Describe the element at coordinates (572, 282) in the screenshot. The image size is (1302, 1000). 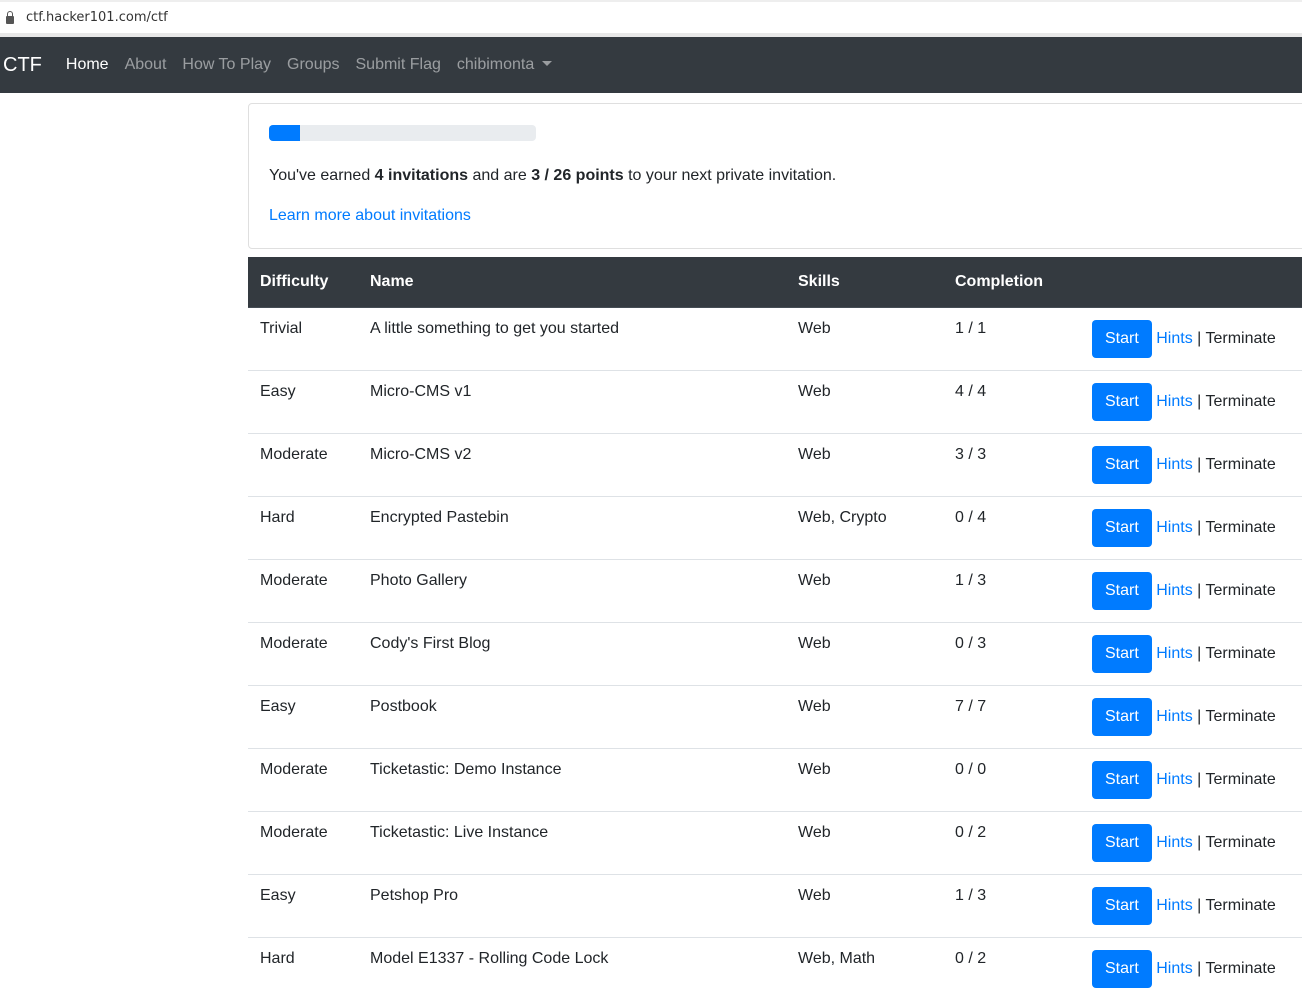
I see `header-name: Name` at that location.